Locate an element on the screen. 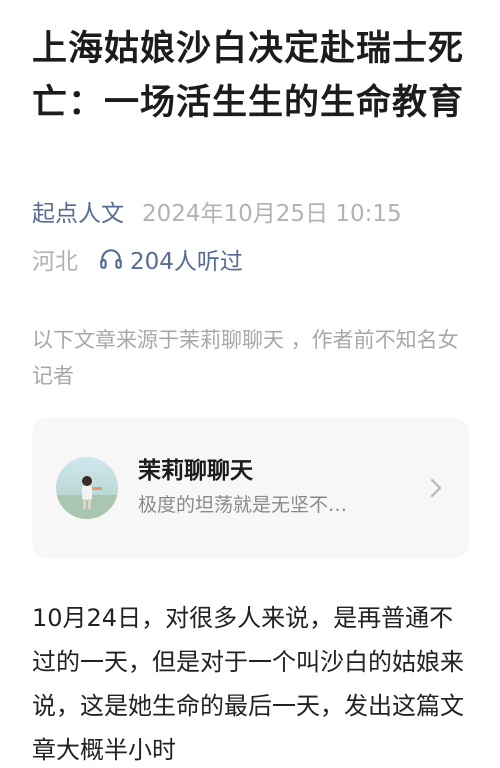  publish-location: 河北 is located at coordinates (55, 262).